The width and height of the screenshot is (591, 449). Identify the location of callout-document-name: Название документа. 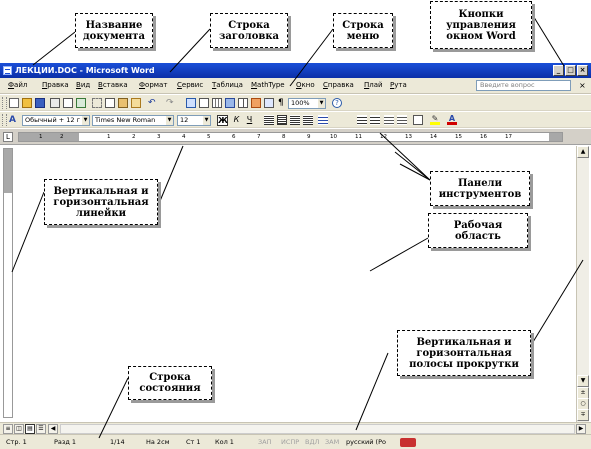
(114, 30).